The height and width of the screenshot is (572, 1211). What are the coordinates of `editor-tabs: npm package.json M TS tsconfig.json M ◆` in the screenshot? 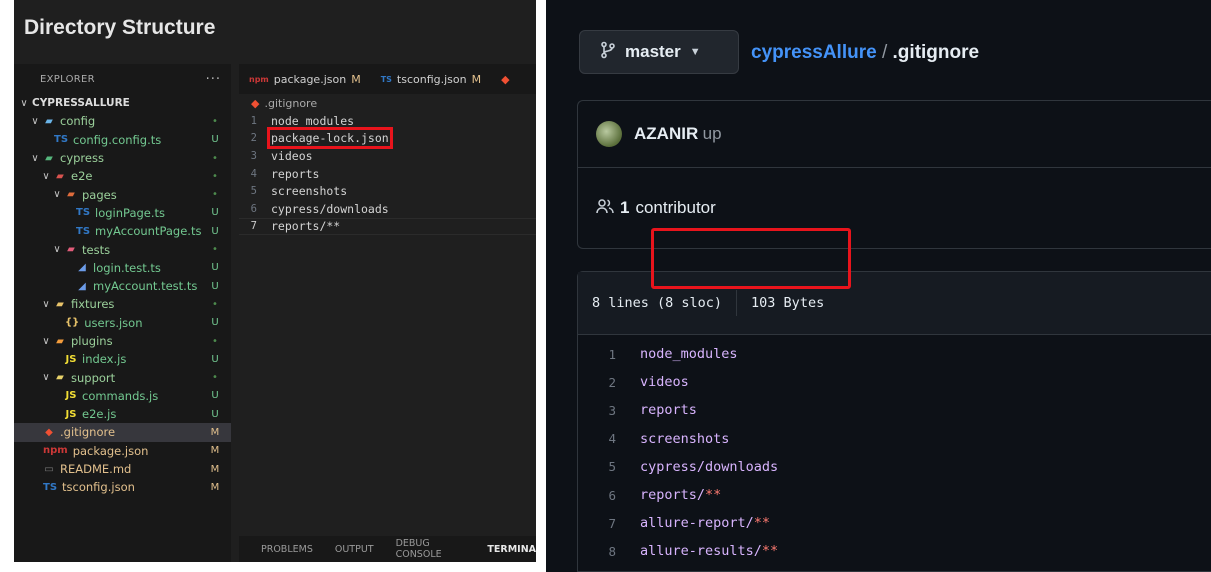 It's located at (387, 79).